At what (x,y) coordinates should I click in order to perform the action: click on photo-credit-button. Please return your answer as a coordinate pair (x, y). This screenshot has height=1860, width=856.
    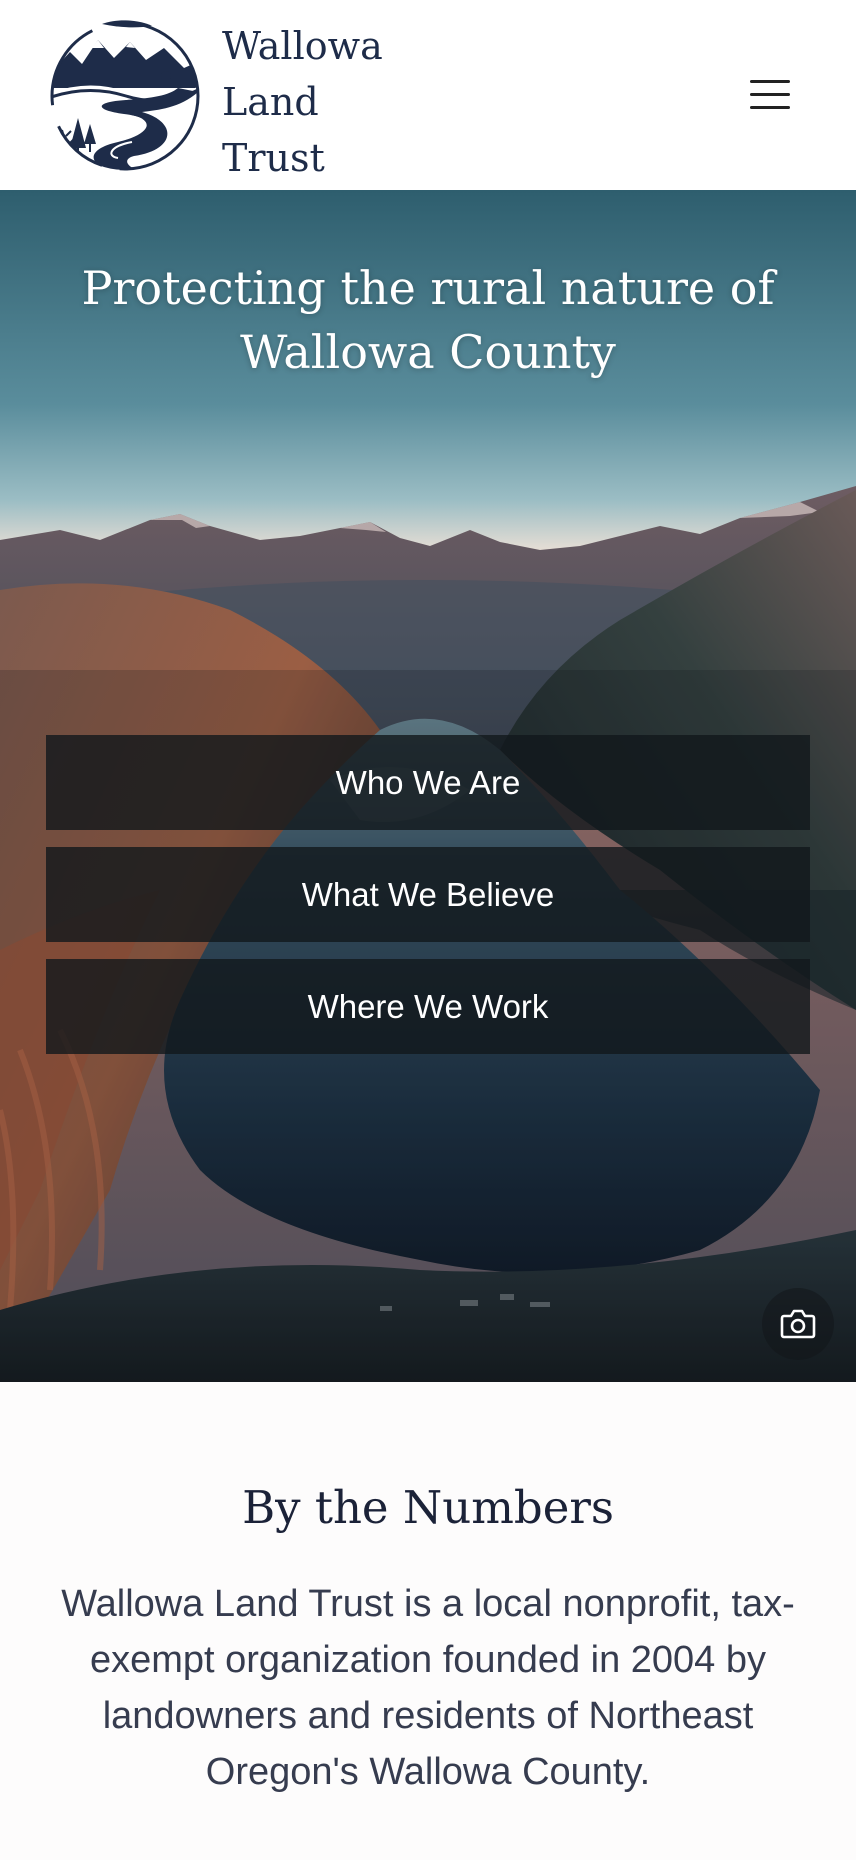
    Looking at the image, I should click on (798, 1324).